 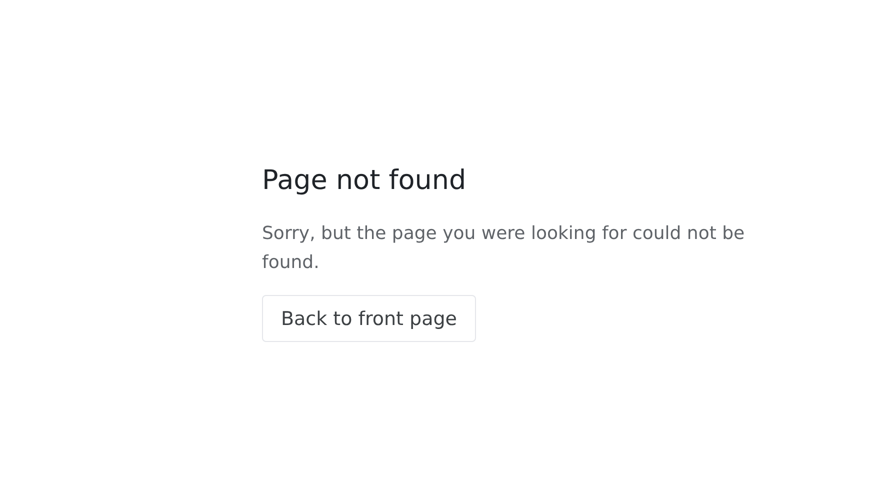 I want to click on error-message: Sorry, but the page you were looking for could not be found., so click(x=504, y=248).